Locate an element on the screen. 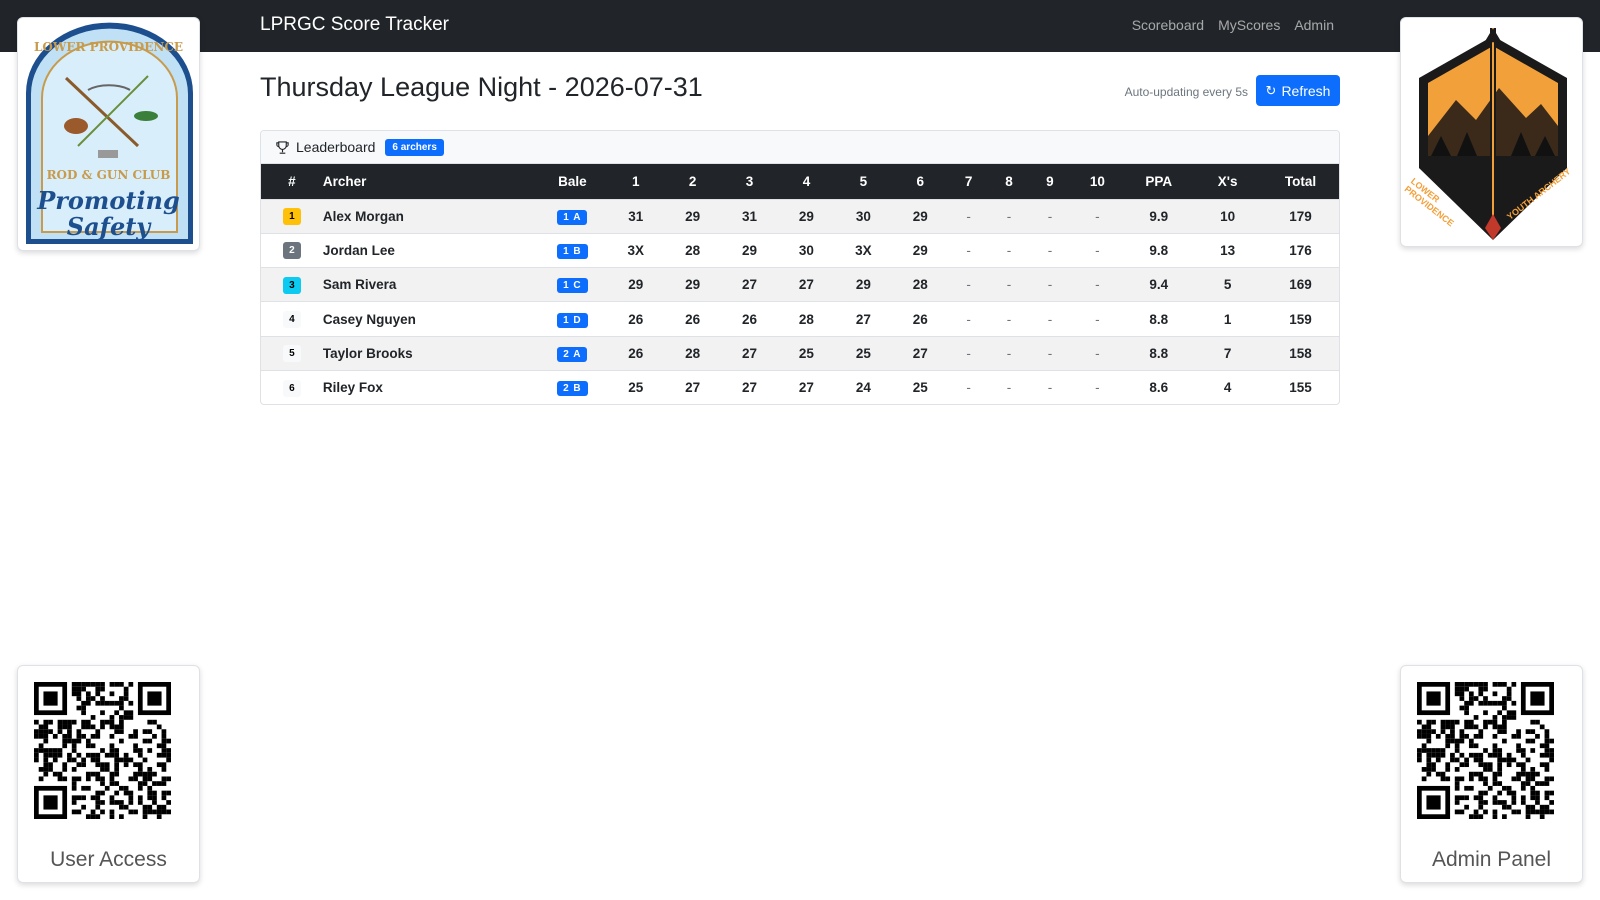  total-cell: 169 is located at coordinates (1300, 285).